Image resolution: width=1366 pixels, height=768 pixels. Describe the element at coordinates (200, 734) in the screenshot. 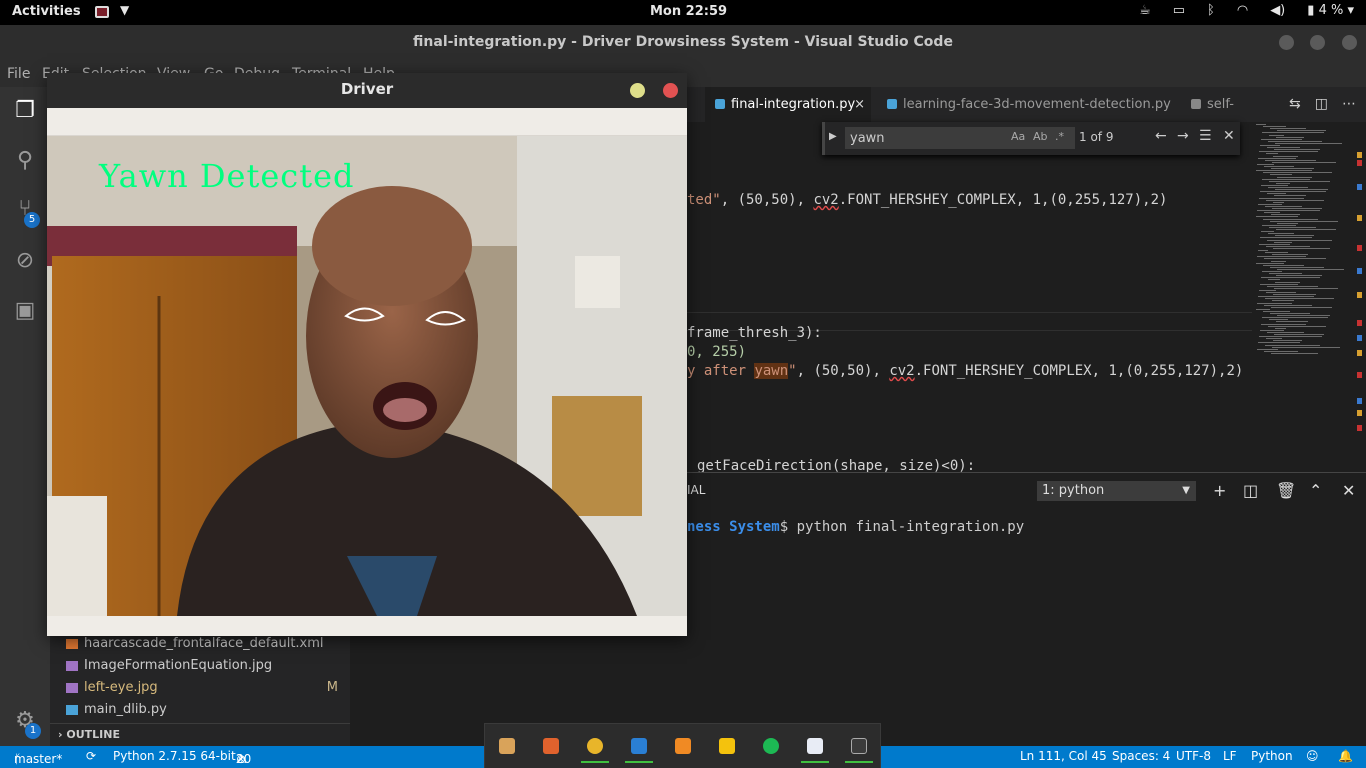

I see `outline-section: › OUTLINE` at that location.